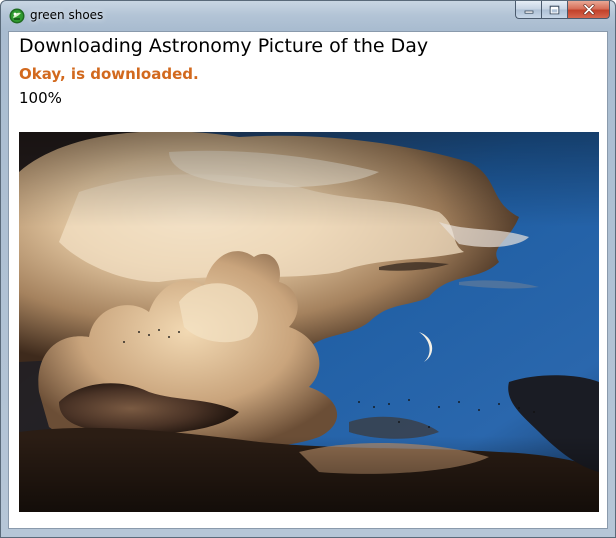  I want to click on maximize-button, so click(554, 10).